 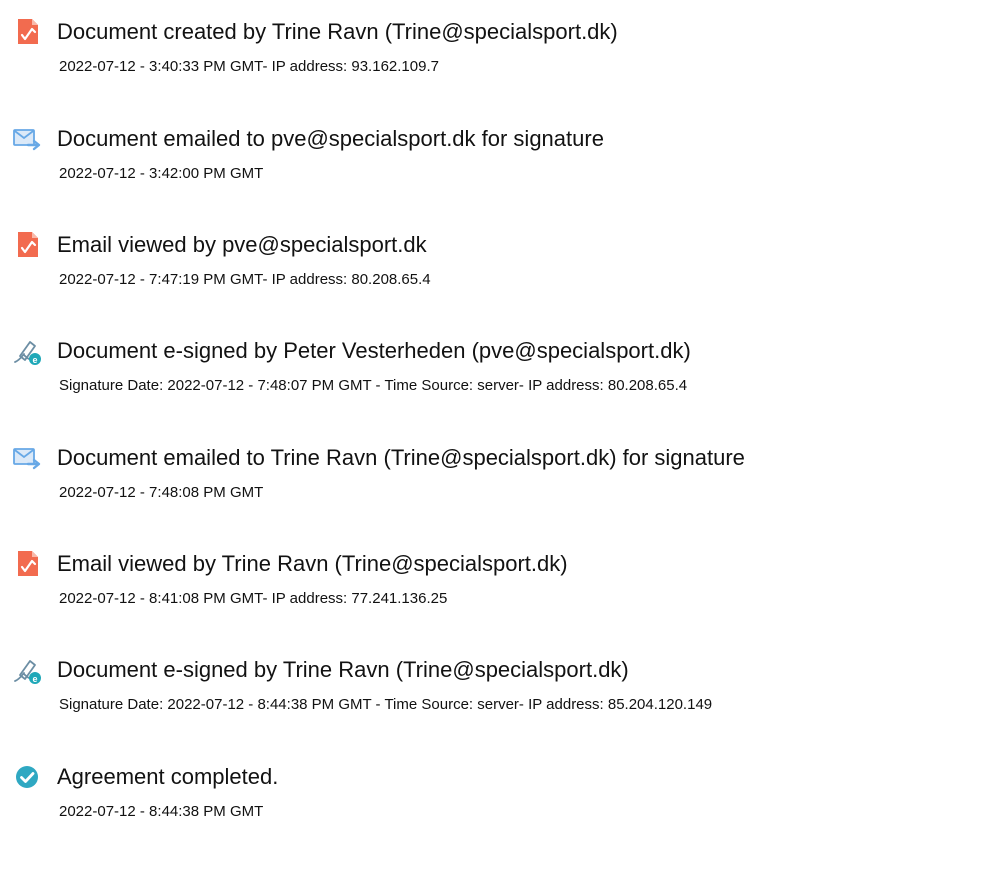 I want to click on event-title: Email viewed by pve@specialsport.dk, so click(x=242, y=244).